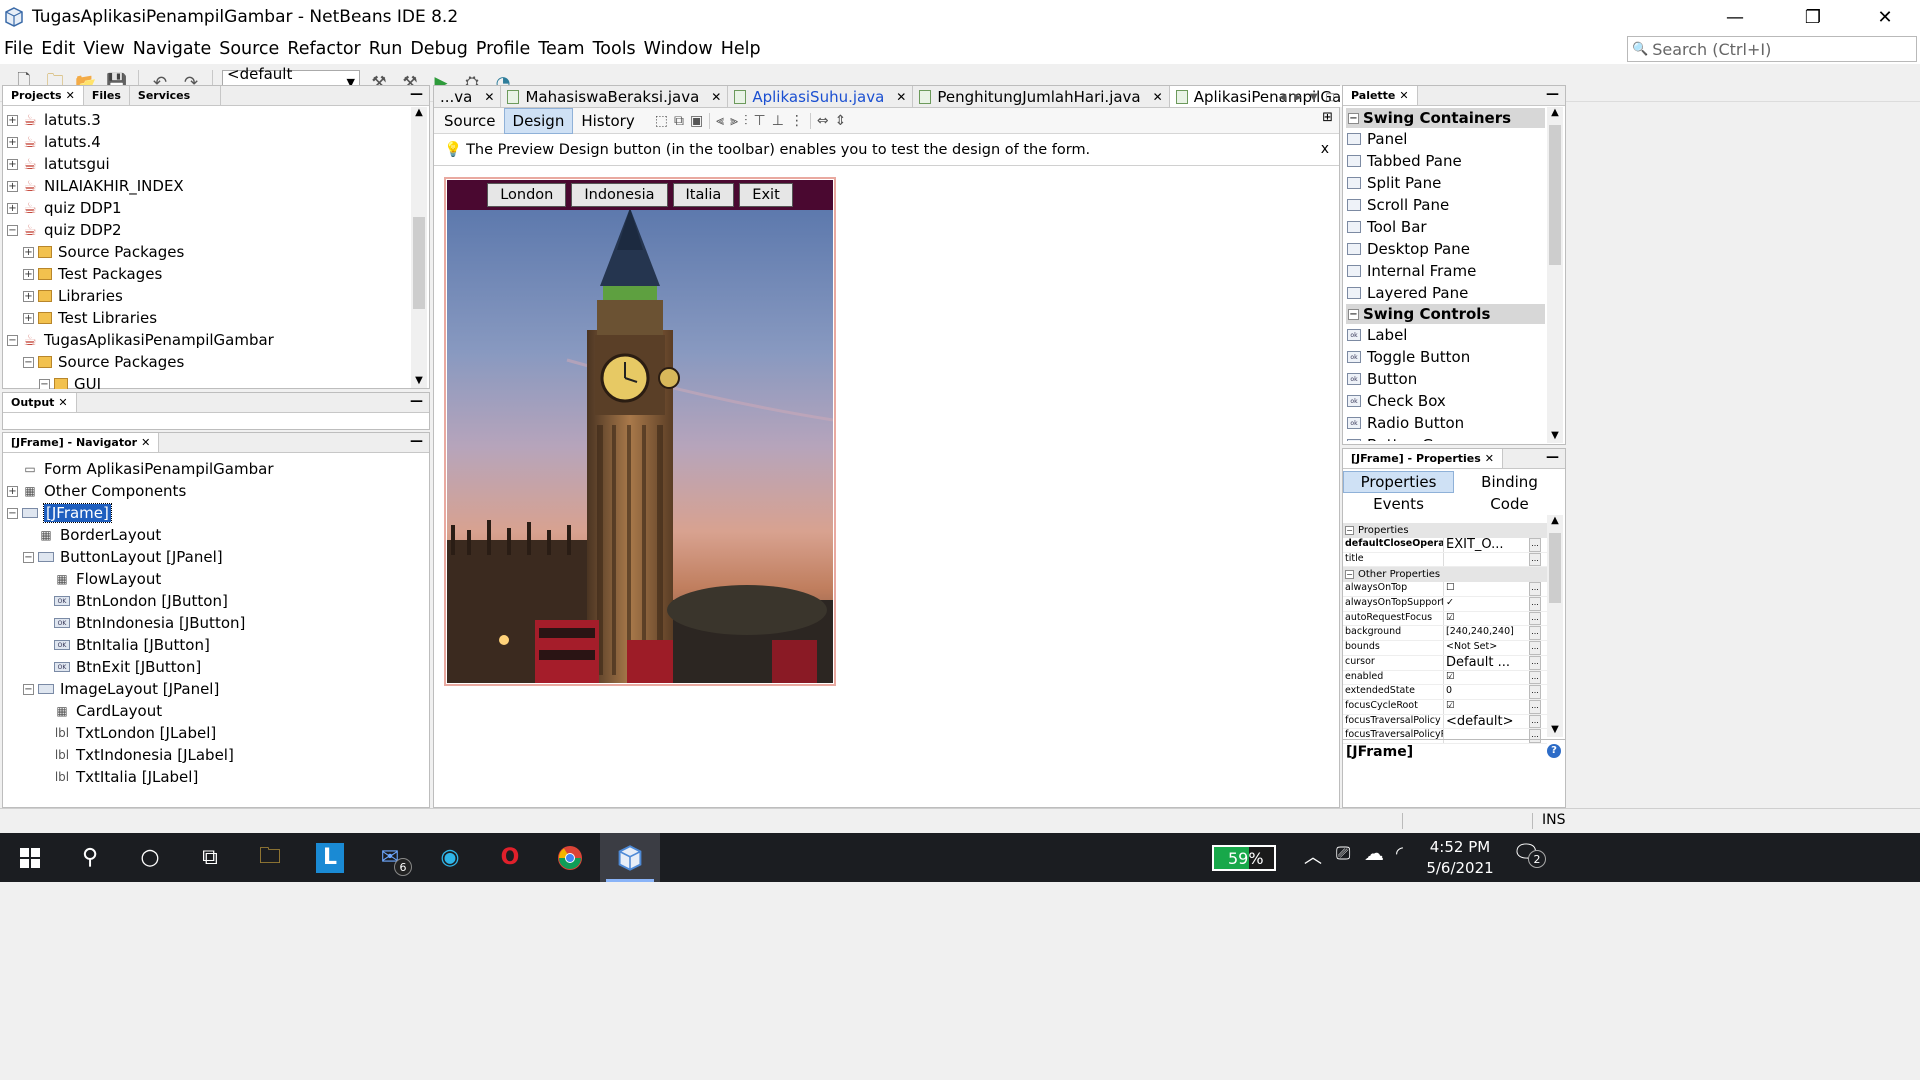 The height and width of the screenshot is (1080, 1920). What do you see at coordinates (821, 96) in the screenshot?
I see `editor-tab: AplikasiSuhu.java ✕` at bounding box center [821, 96].